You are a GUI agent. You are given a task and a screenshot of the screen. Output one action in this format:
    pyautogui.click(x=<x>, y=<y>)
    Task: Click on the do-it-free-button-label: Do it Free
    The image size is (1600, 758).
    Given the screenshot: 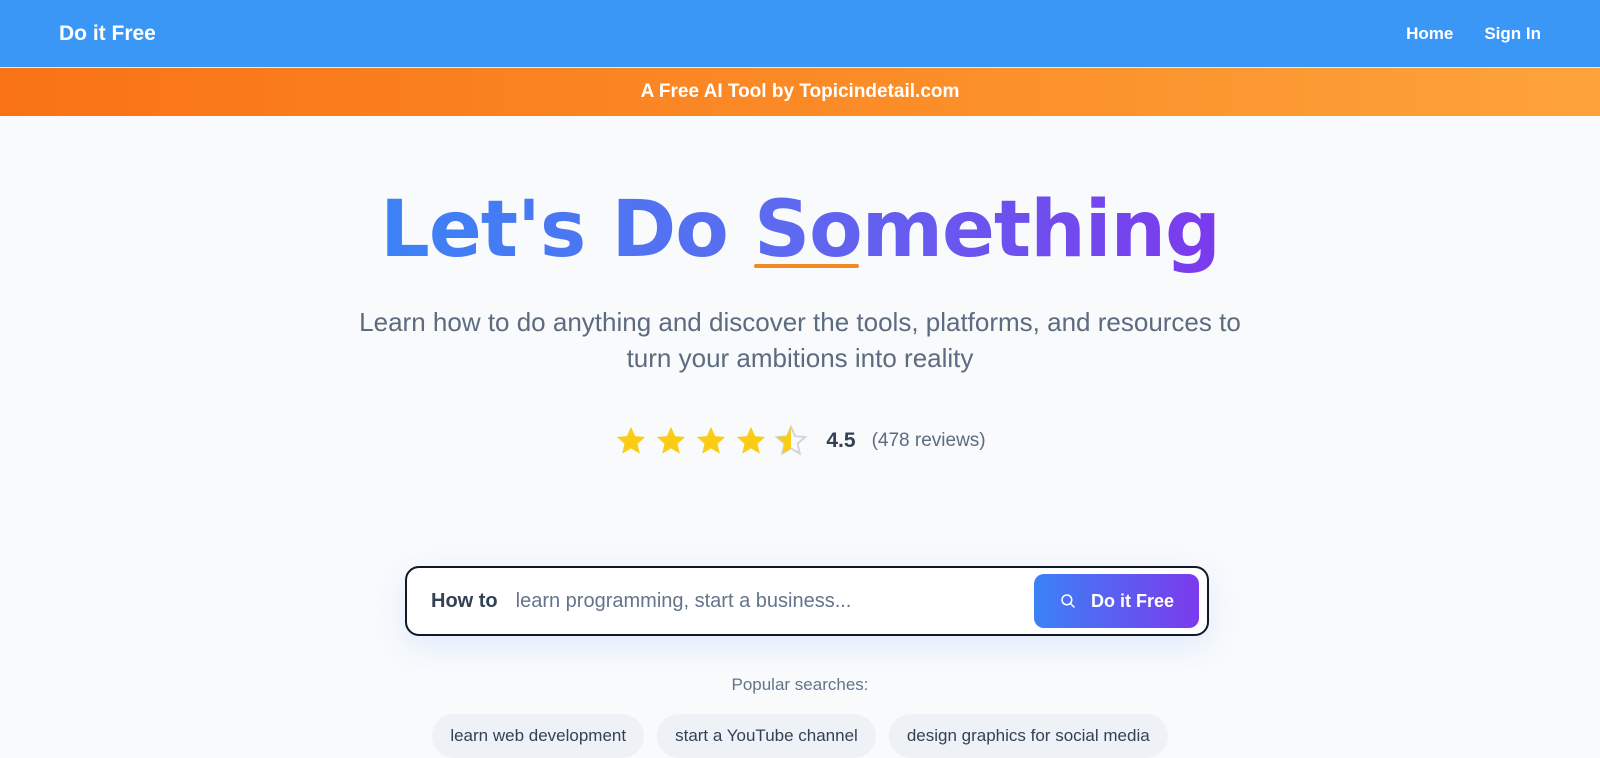 What is the action you would take?
    pyautogui.click(x=1132, y=600)
    